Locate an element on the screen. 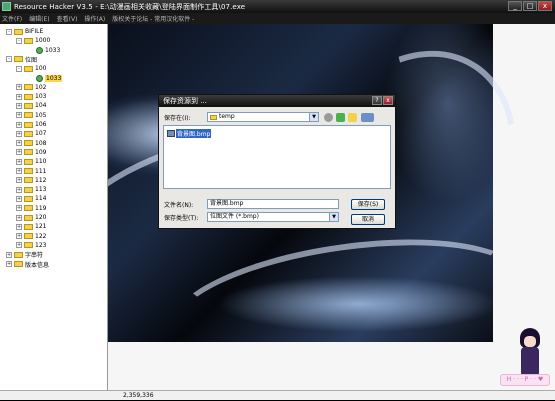 This screenshot has width=555, height=401. tree-node: +120 is located at coordinates (31, 217).